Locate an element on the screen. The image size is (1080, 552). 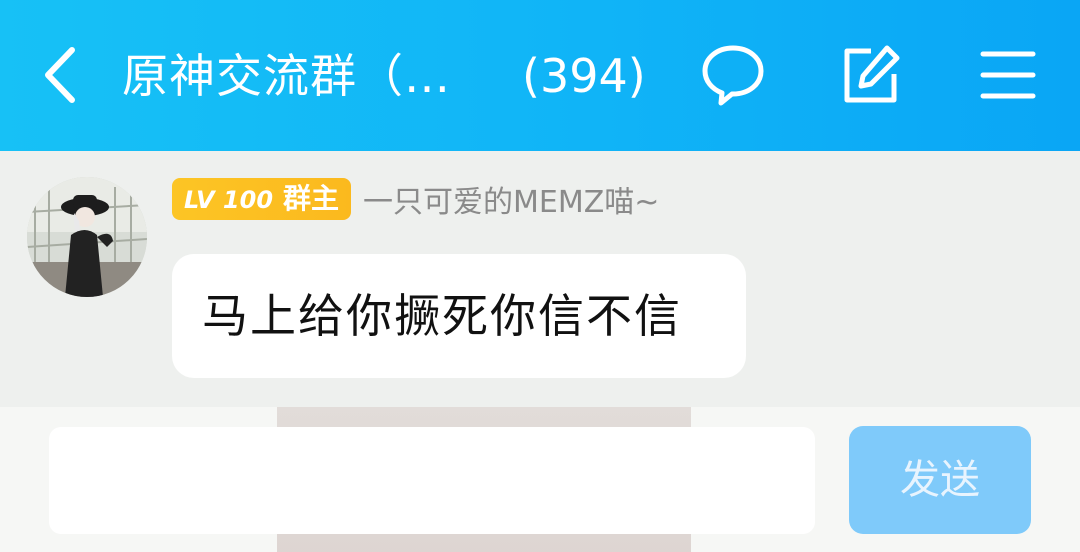
back-chevron-icon is located at coordinates (63, 75).